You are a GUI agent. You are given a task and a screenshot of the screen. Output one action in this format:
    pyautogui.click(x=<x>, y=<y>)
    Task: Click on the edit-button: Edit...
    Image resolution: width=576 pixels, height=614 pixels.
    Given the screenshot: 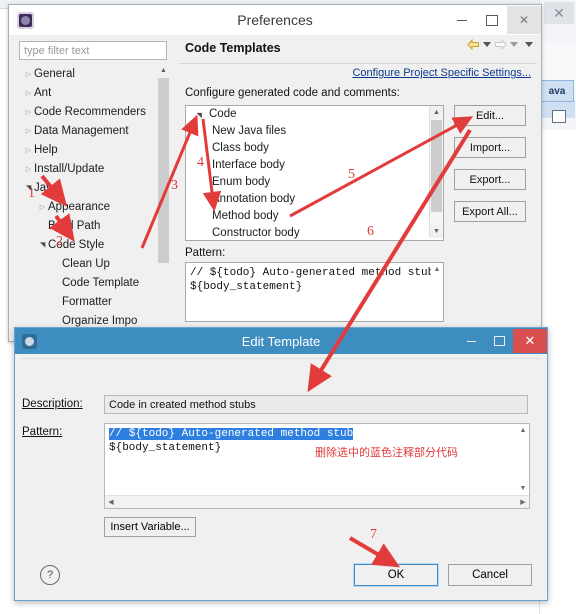 What is the action you would take?
    pyautogui.click(x=490, y=115)
    